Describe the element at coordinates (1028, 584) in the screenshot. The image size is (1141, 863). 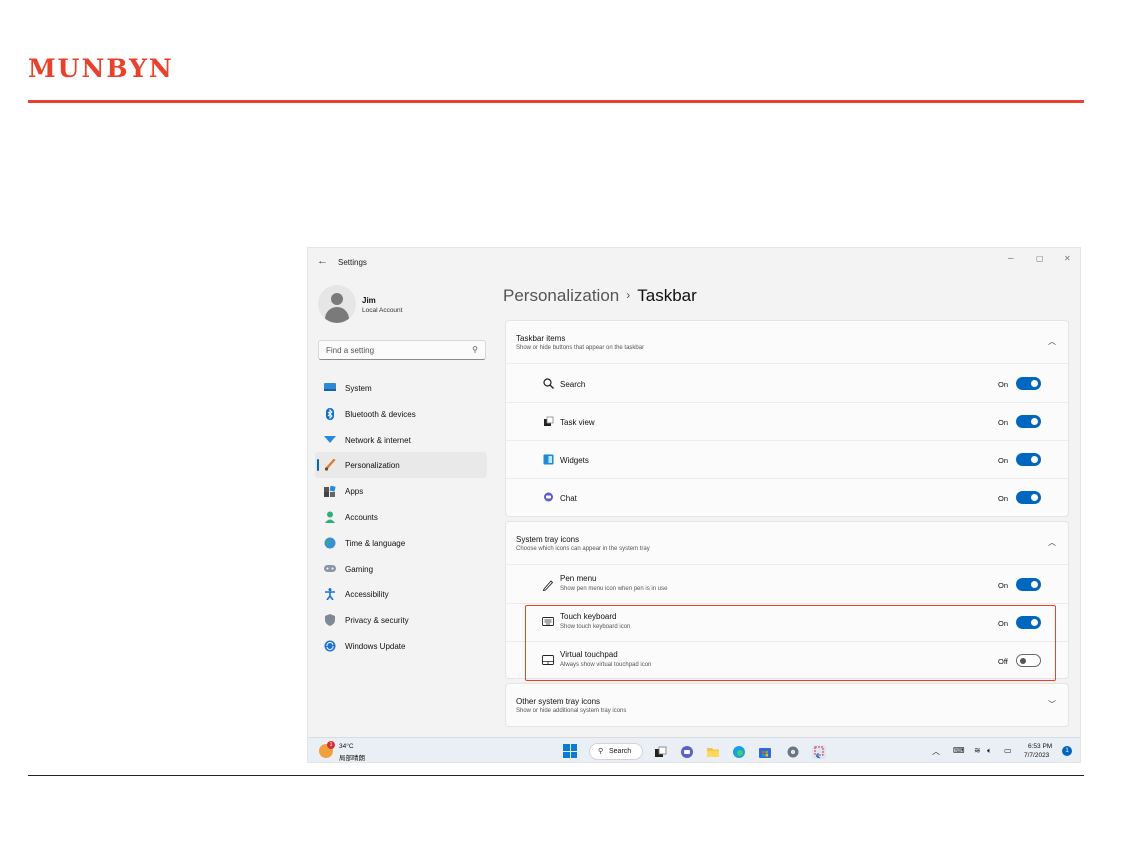
I see `pen-menu-toggle` at that location.